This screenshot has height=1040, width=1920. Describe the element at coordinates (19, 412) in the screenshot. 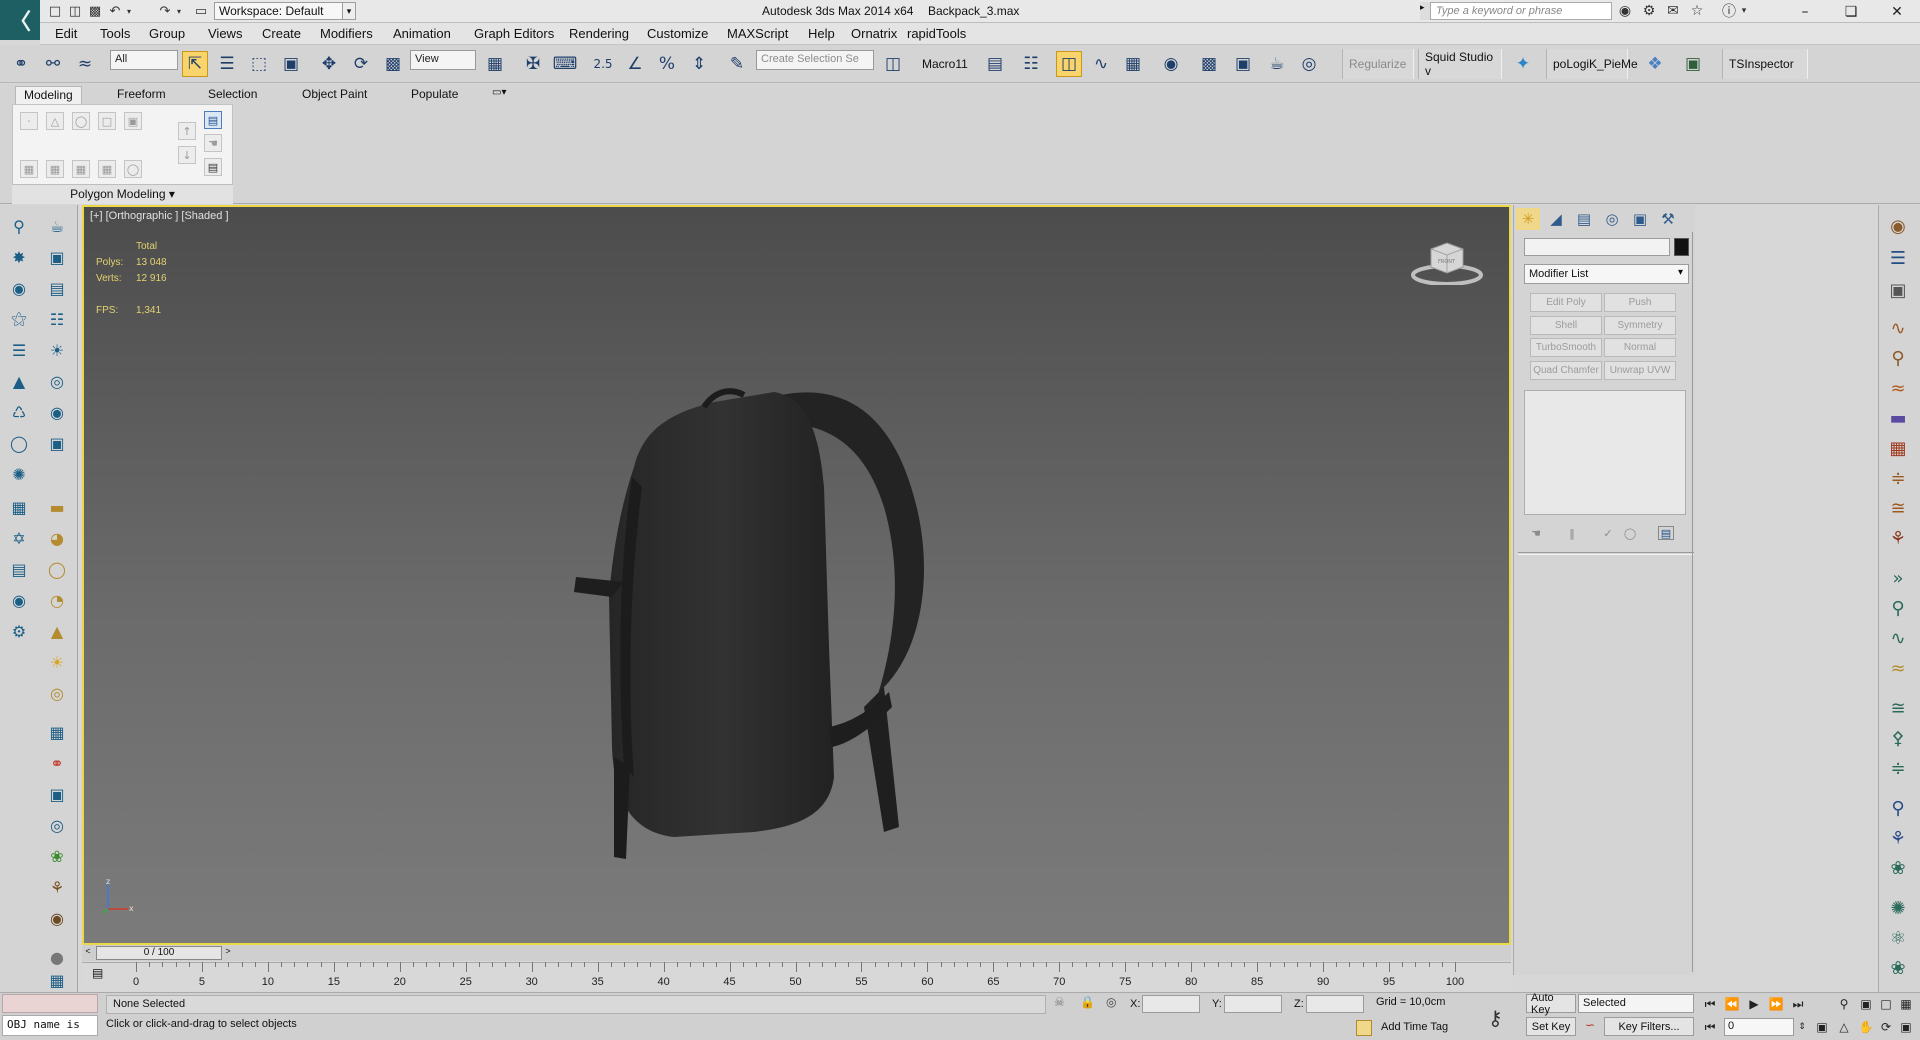

I see `rotate-helper-icon: ♺` at that location.